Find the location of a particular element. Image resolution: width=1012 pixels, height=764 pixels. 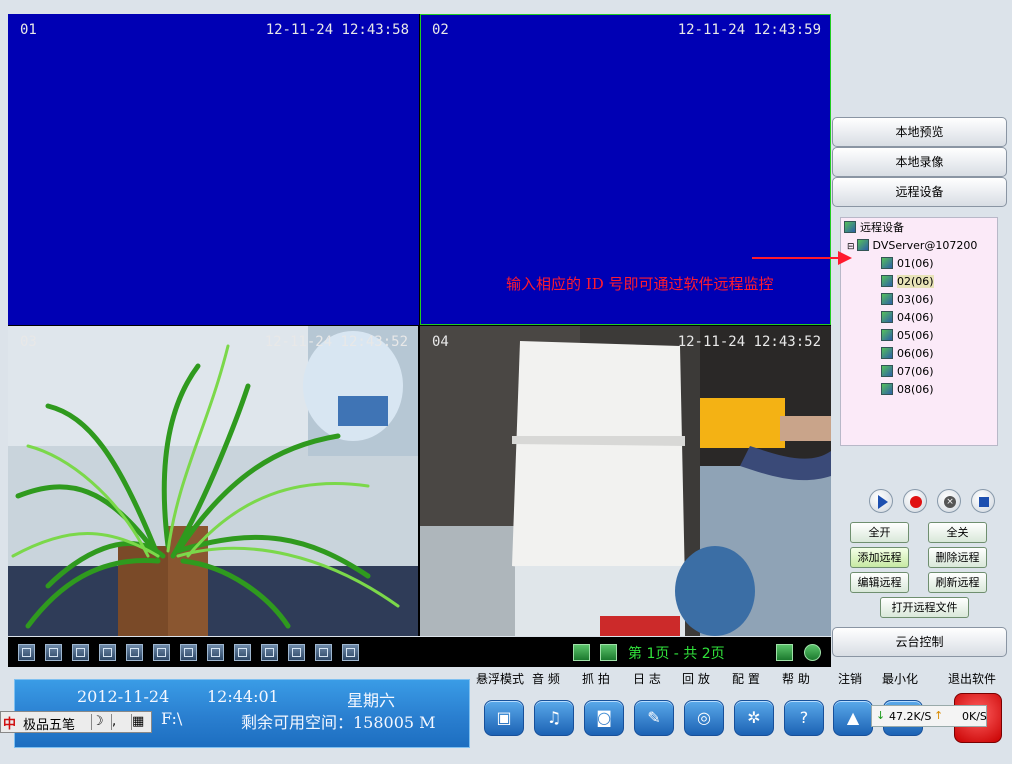

menu-audio: 音 频 is located at coordinates (546, 678).